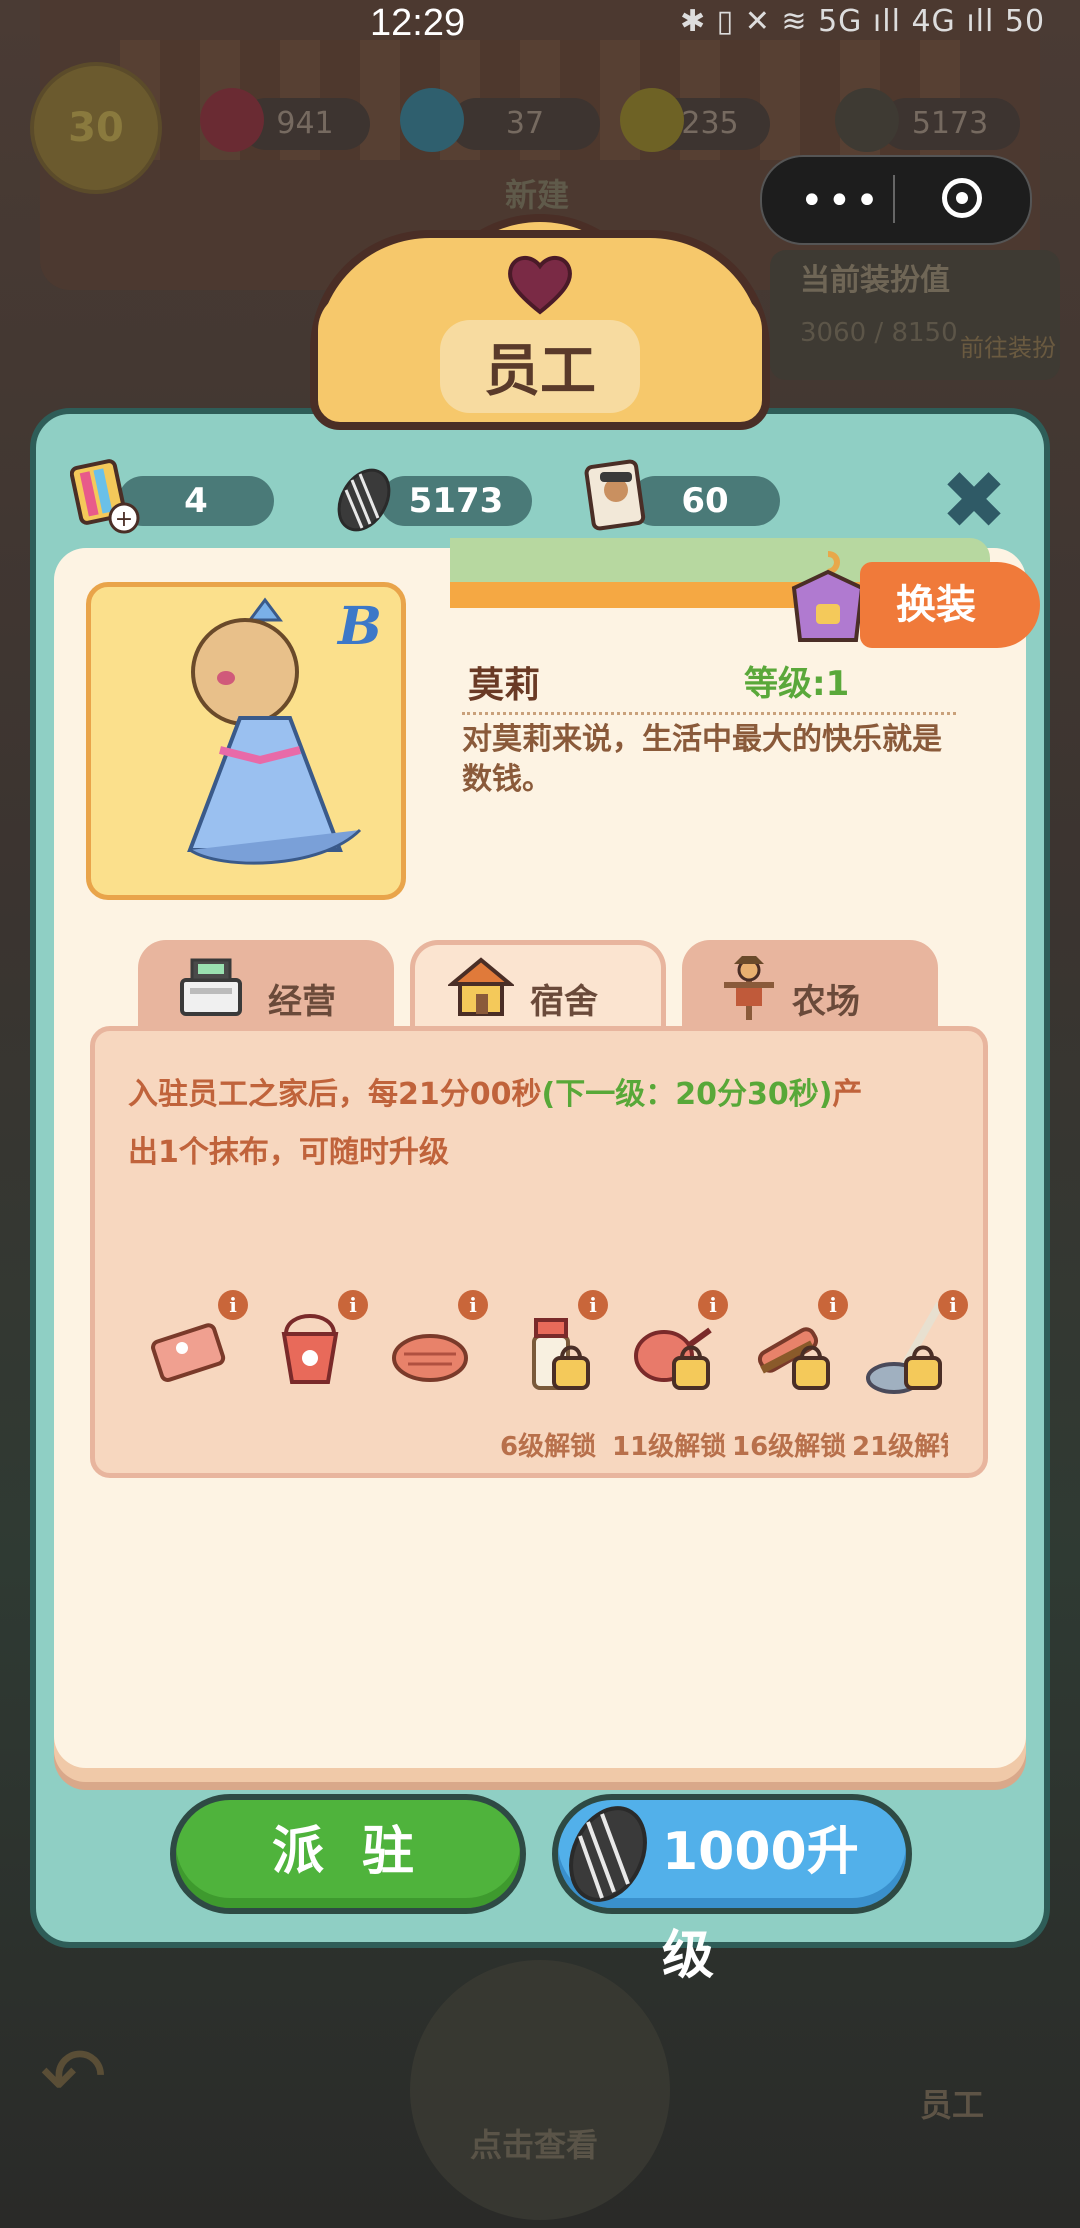  I want to click on capsule-divider, so click(894, 199).